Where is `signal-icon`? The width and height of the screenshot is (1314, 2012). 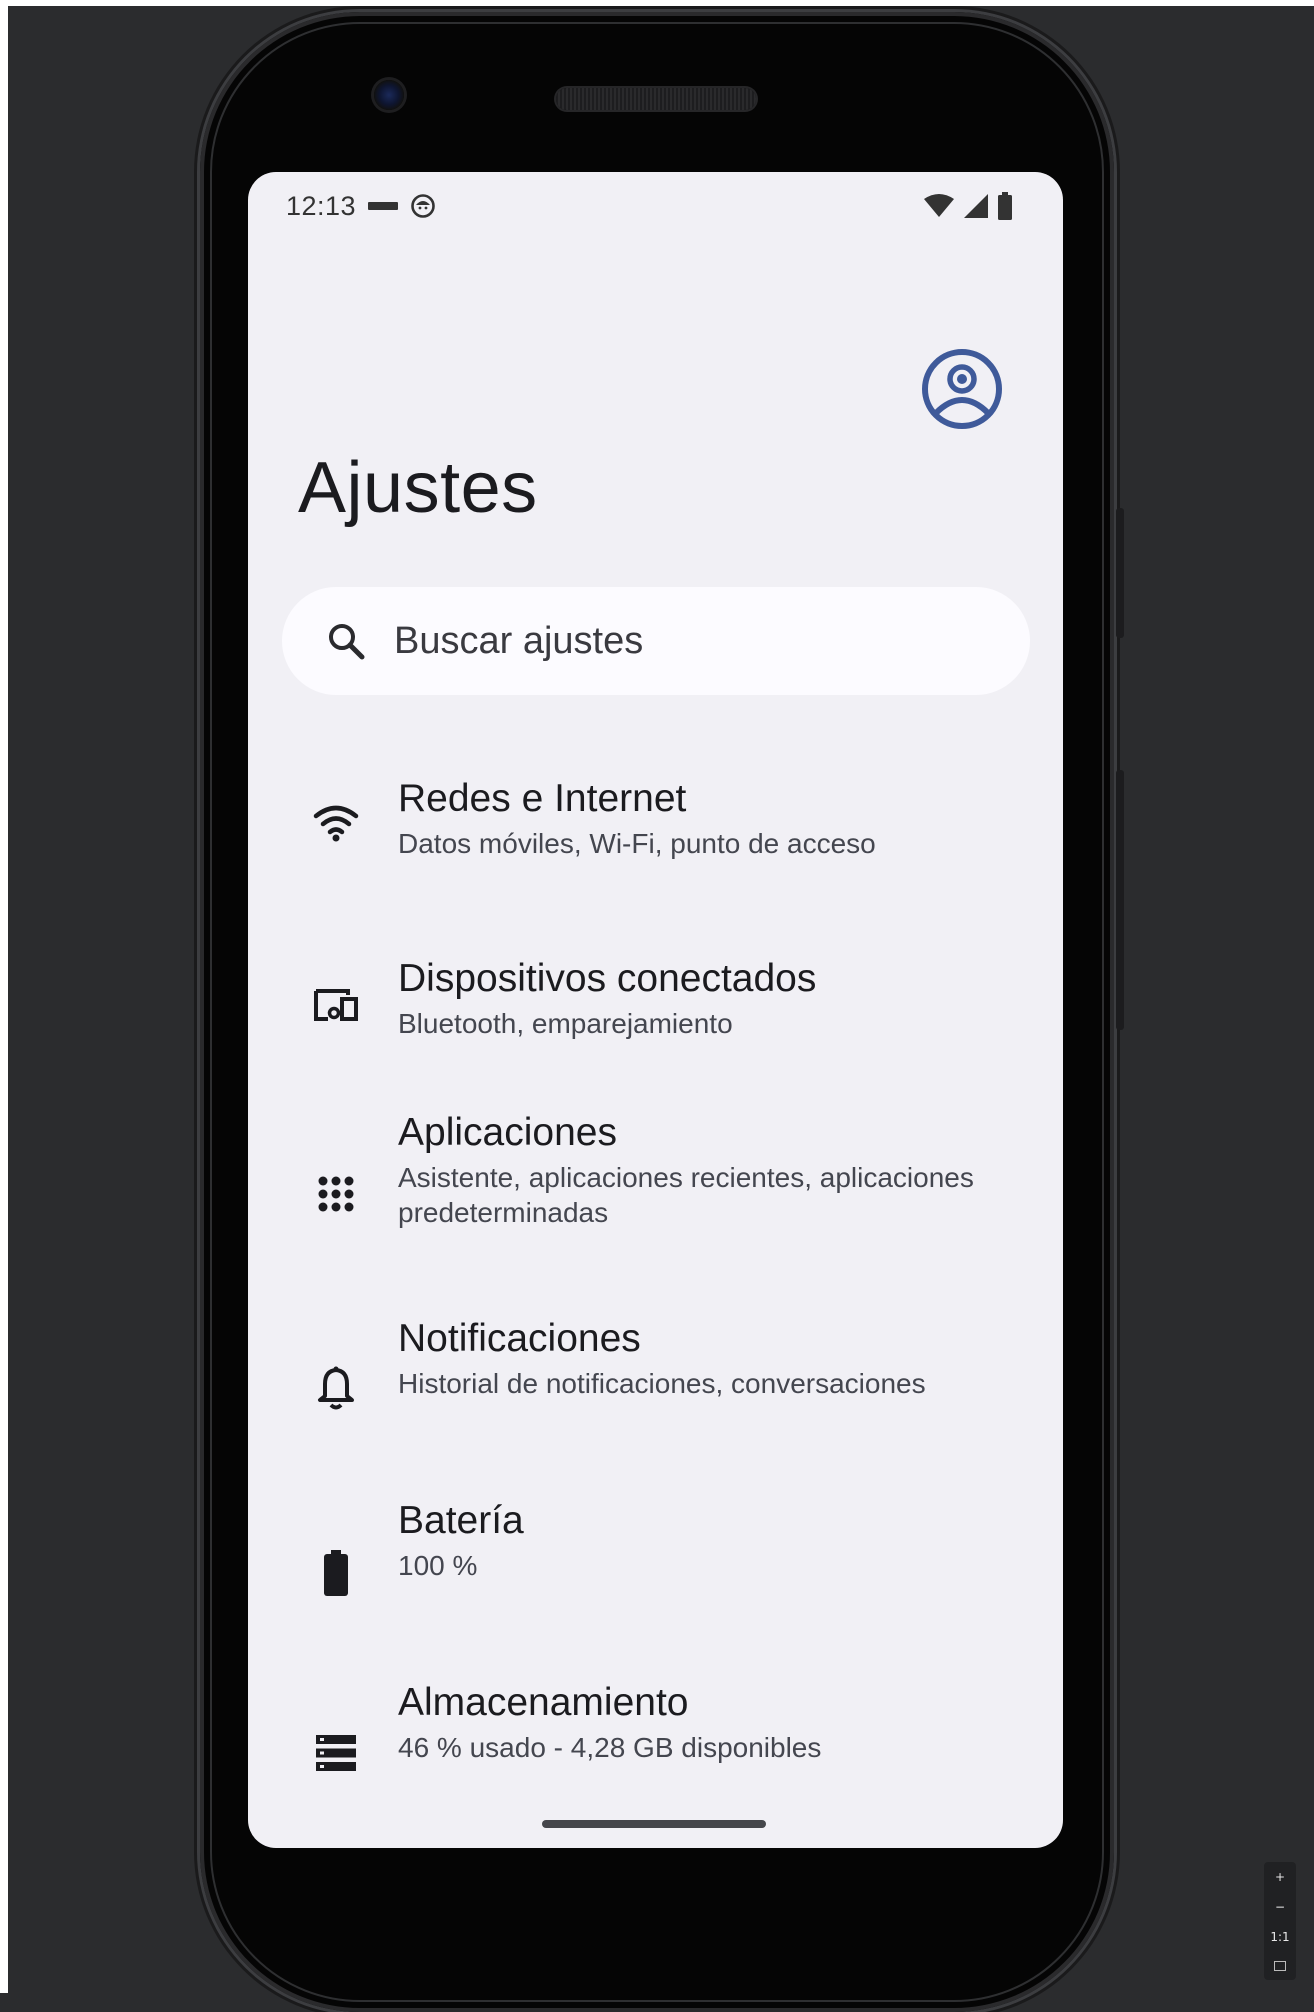 signal-icon is located at coordinates (976, 206).